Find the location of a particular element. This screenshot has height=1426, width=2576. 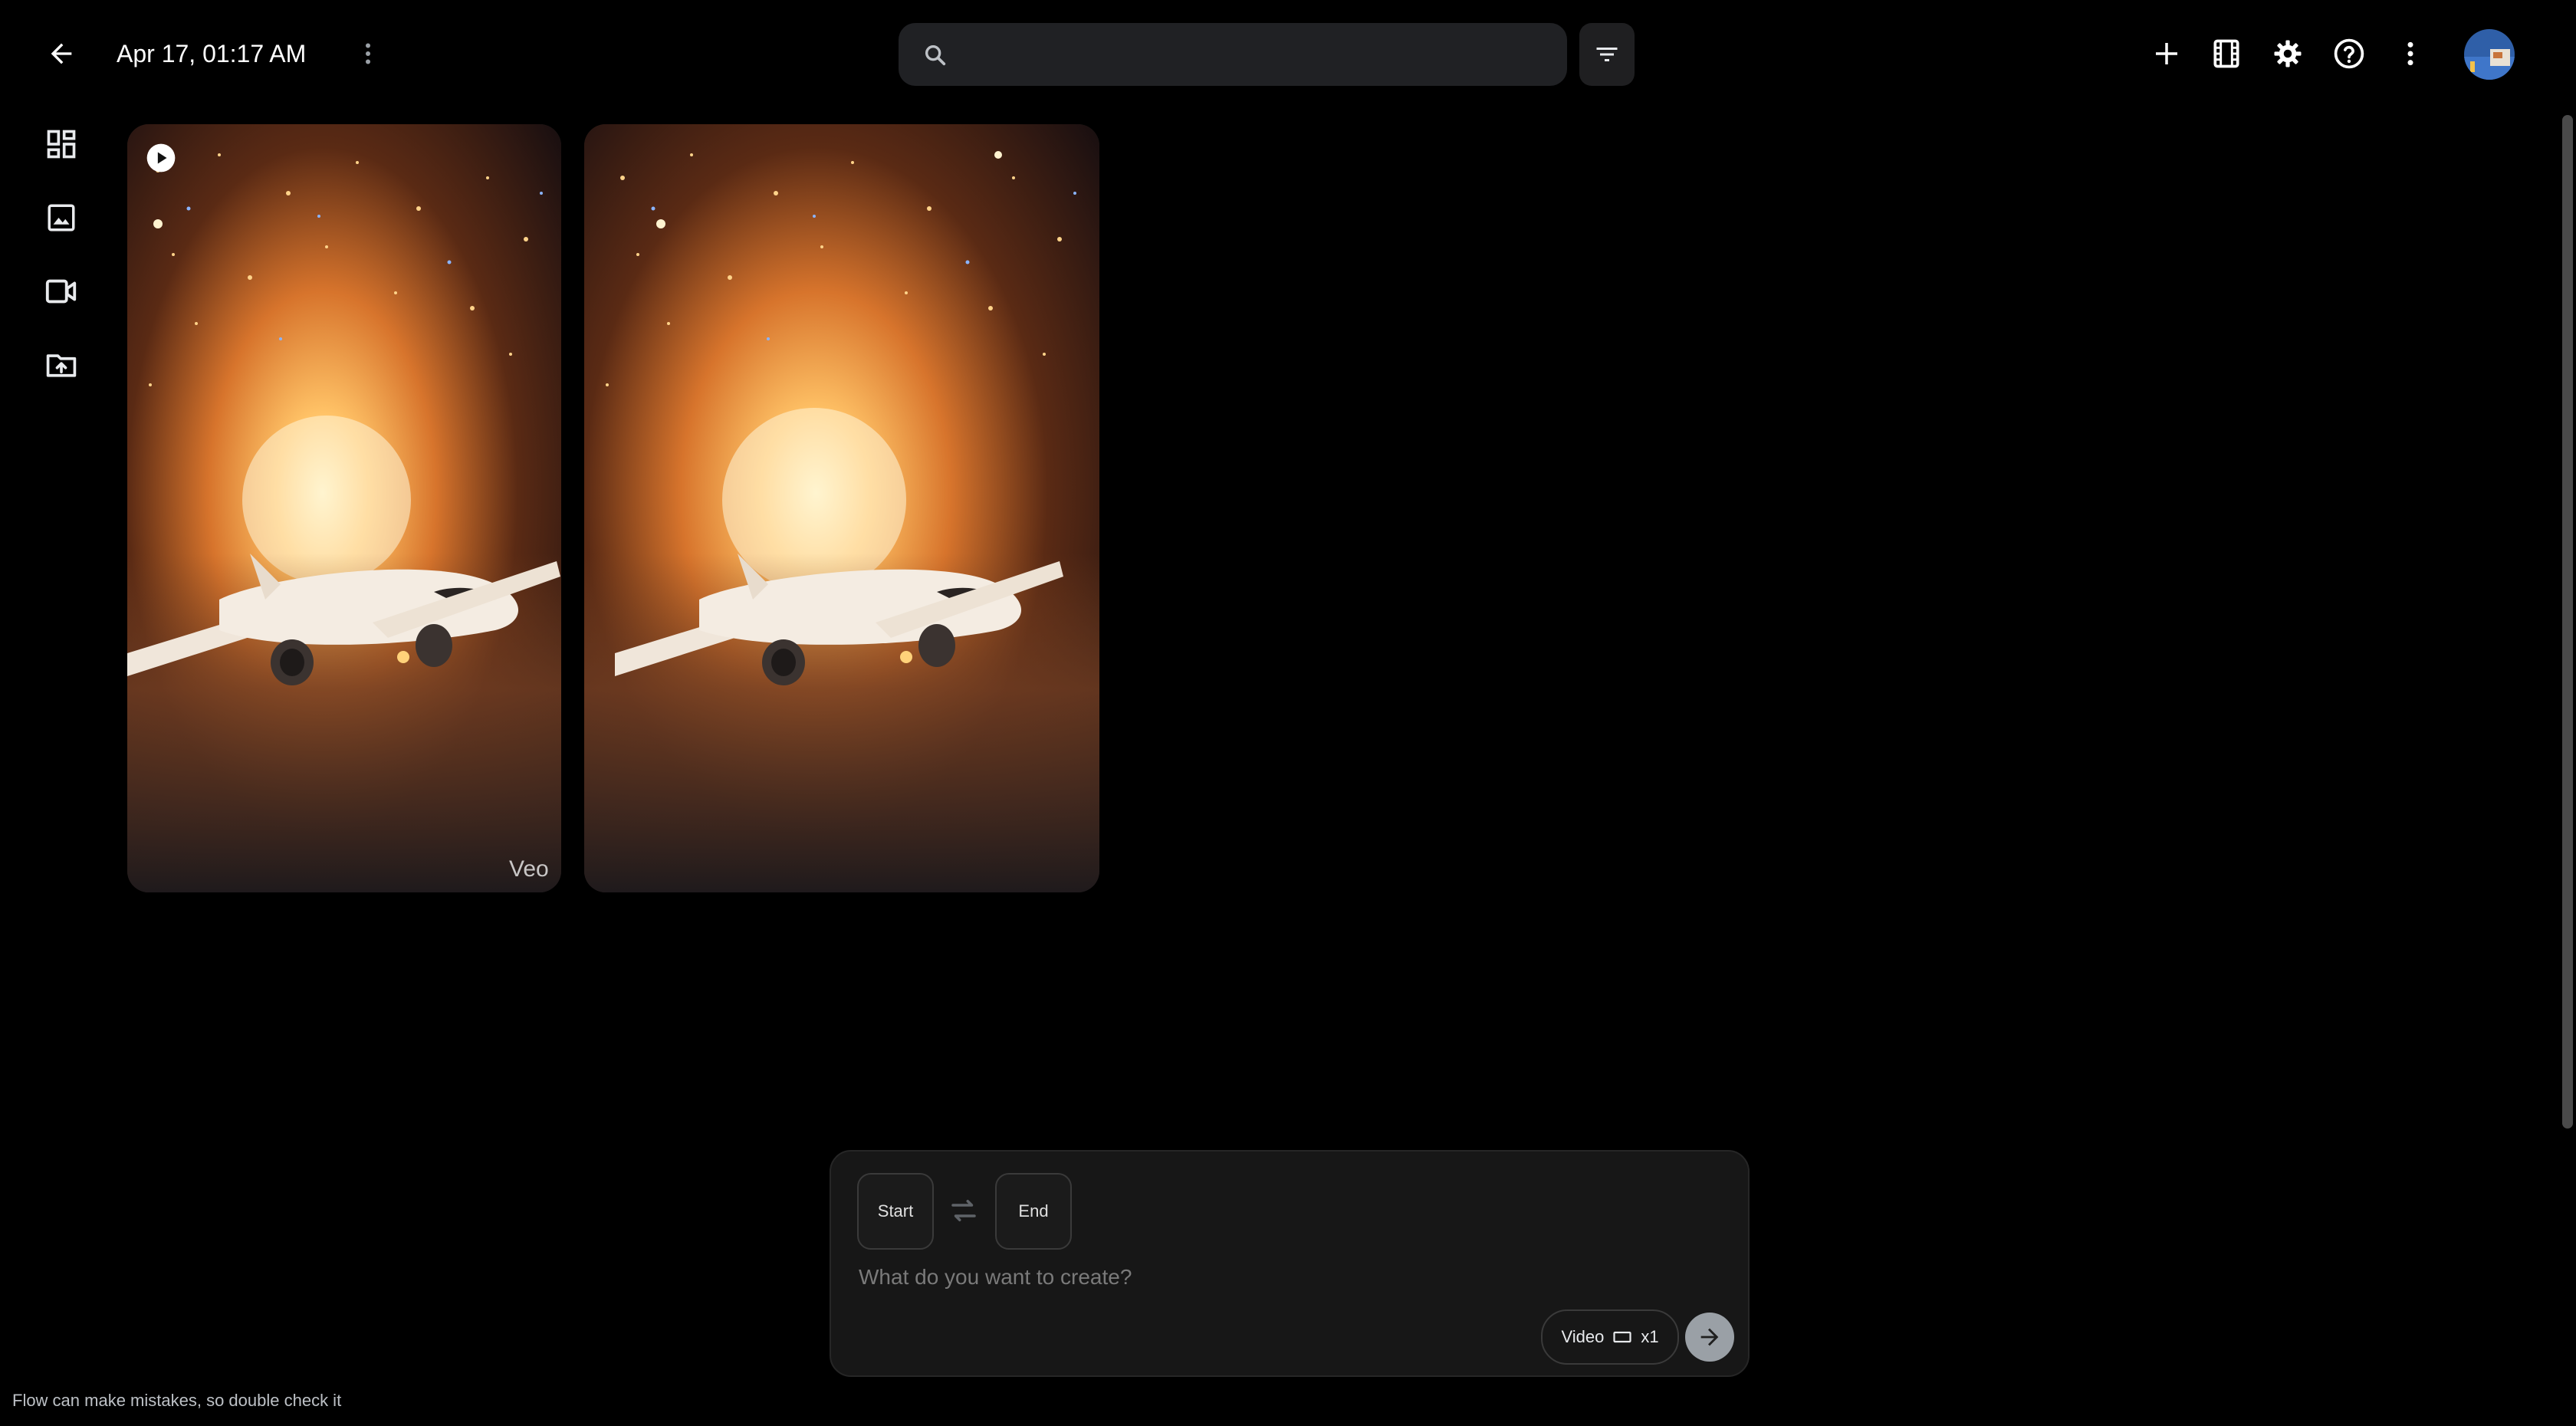

arrow-forward-icon is located at coordinates (1709, 1337).